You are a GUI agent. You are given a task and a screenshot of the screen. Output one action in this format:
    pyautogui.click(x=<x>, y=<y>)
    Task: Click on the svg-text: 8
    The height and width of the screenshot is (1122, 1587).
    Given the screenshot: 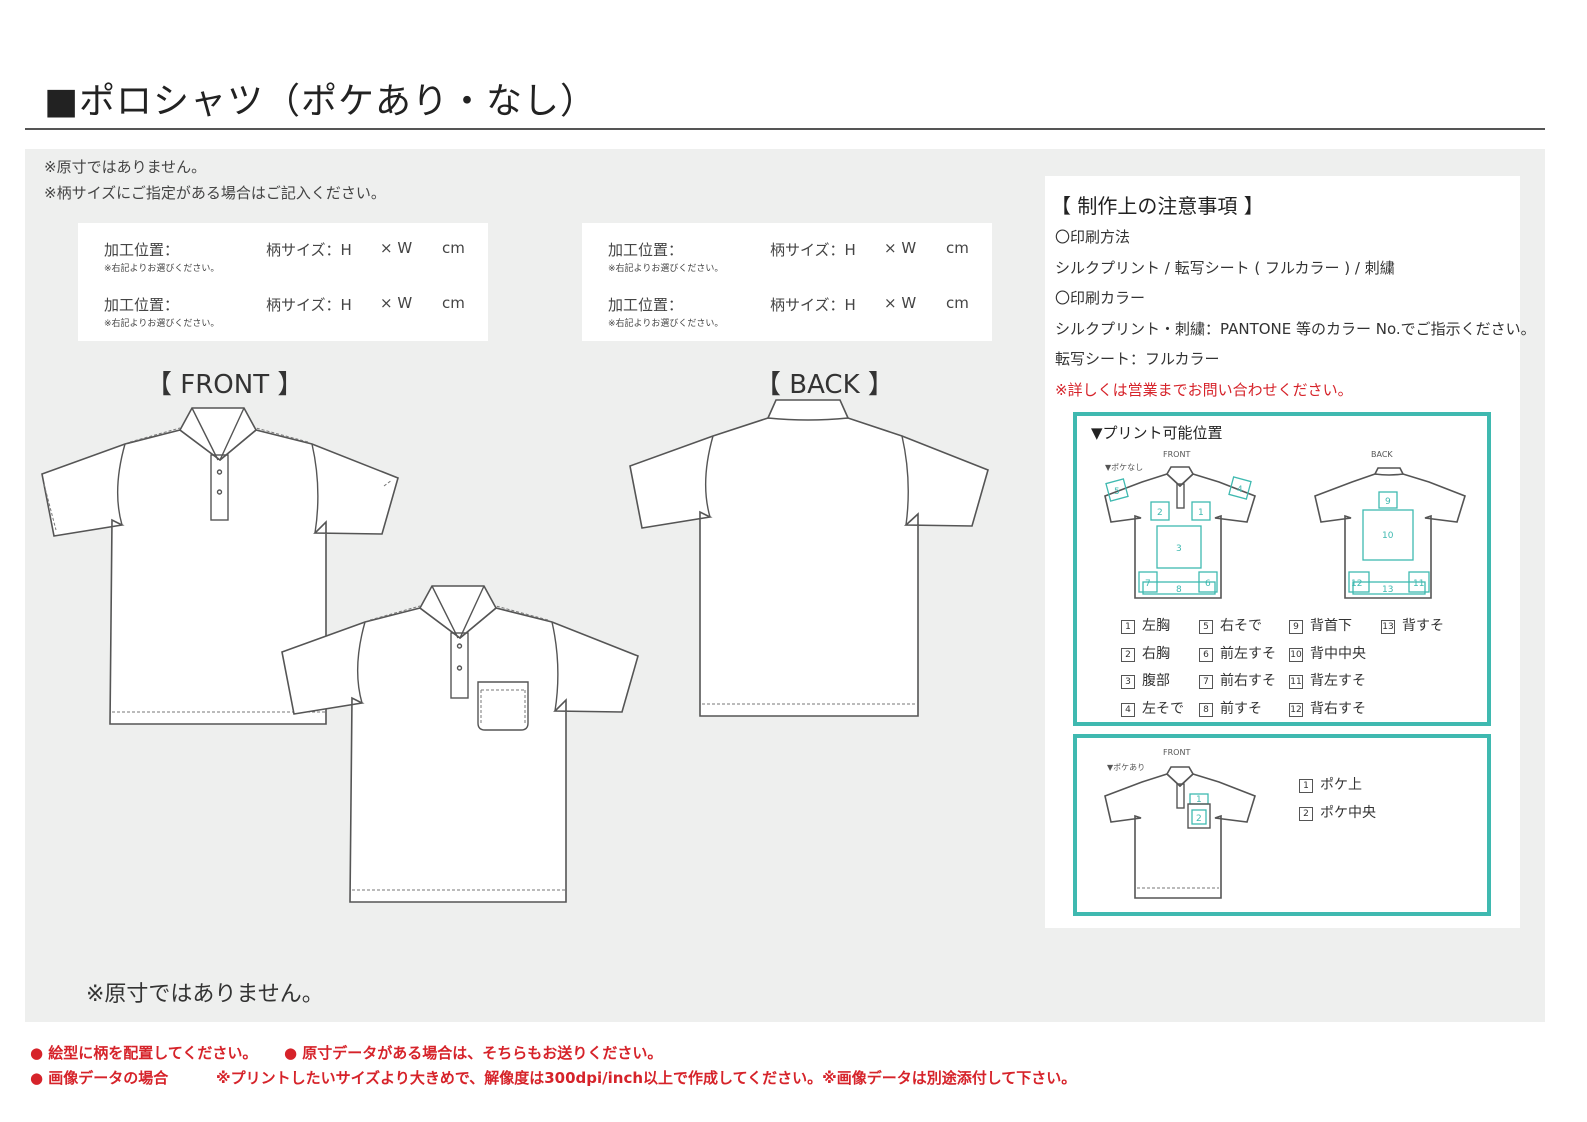 What is the action you would take?
    pyautogui.click(x=1179, y=590)
    